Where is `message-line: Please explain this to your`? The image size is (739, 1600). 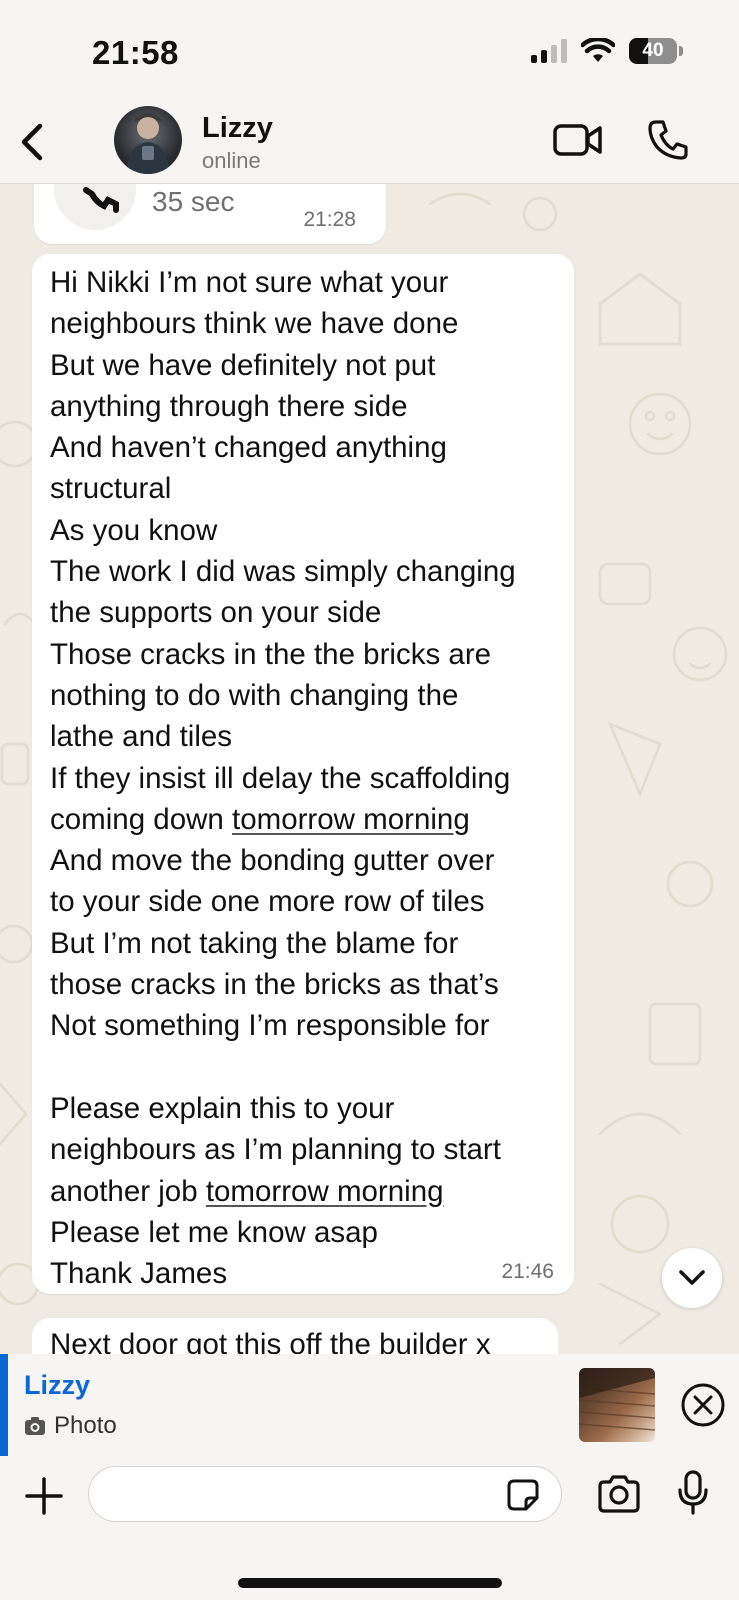 message-line: Please explain this to your is located at coordinates (222, 1108).